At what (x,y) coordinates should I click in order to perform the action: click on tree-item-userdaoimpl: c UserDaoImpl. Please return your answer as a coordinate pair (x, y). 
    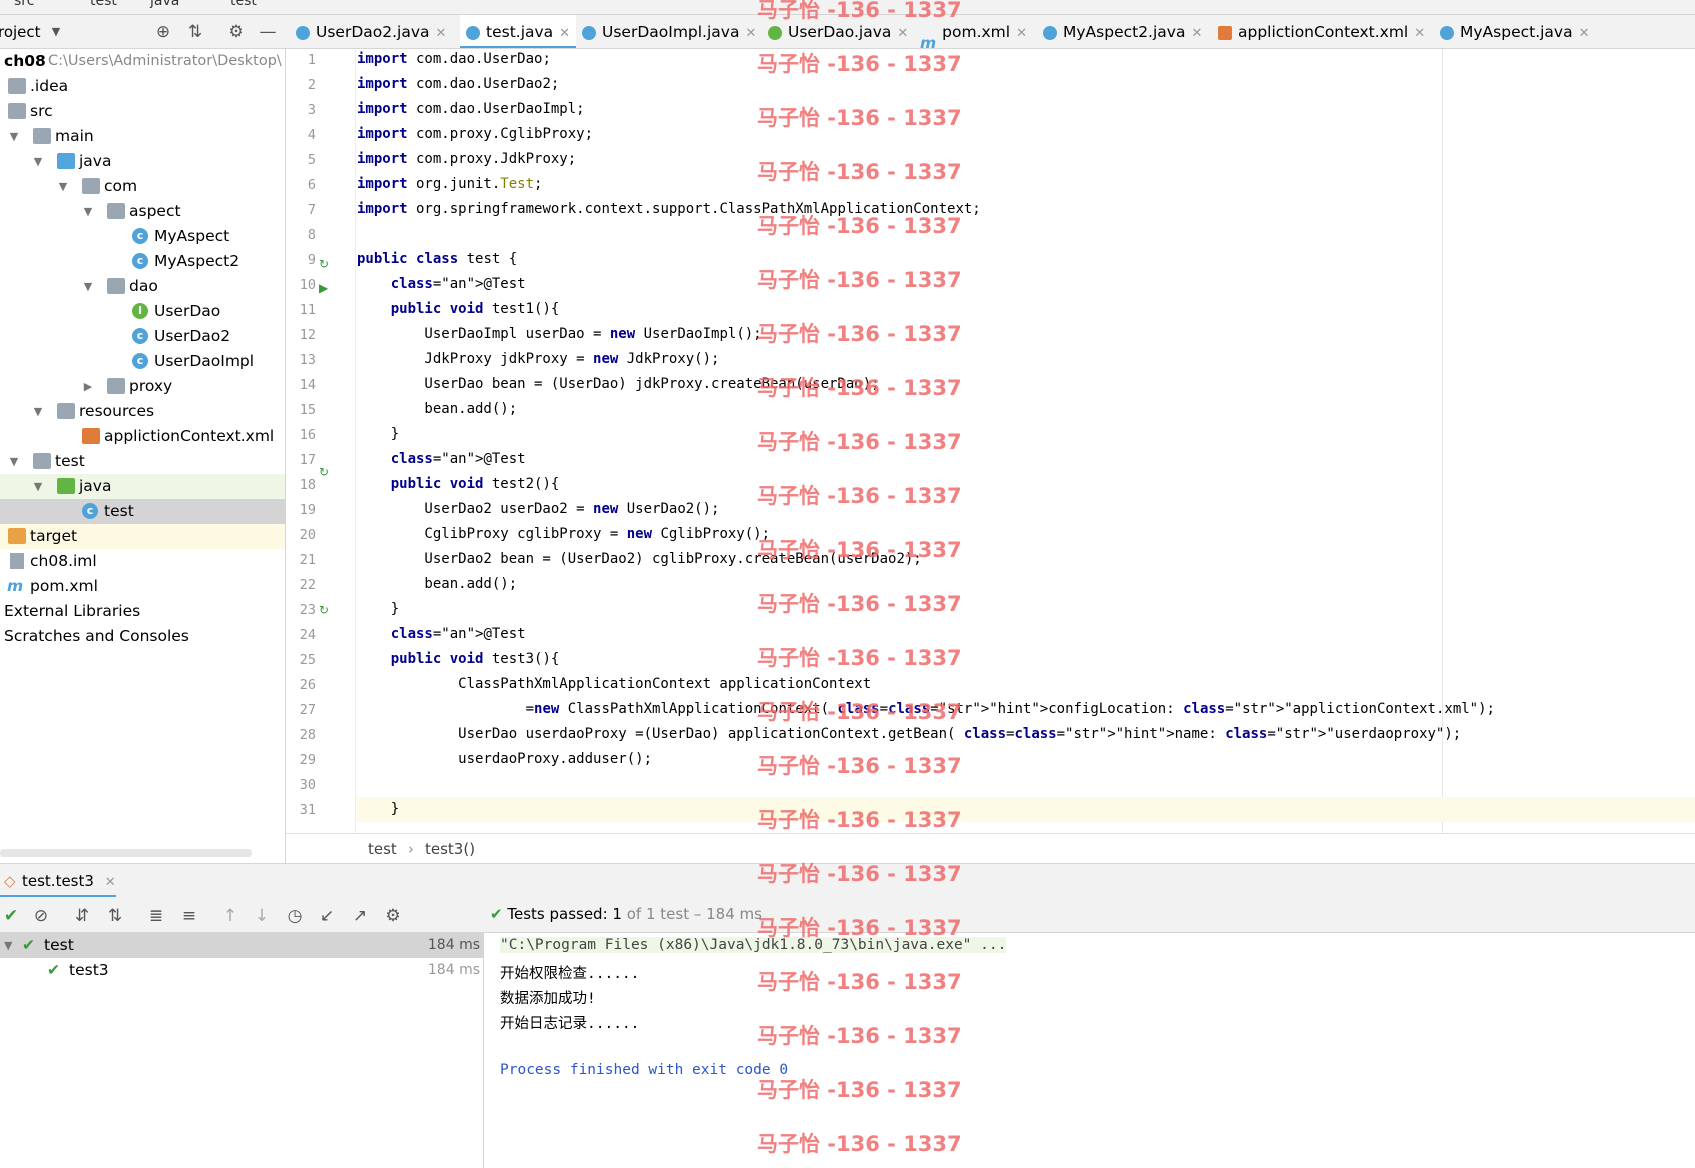
    Looking at the image, I should click on (142, 361).